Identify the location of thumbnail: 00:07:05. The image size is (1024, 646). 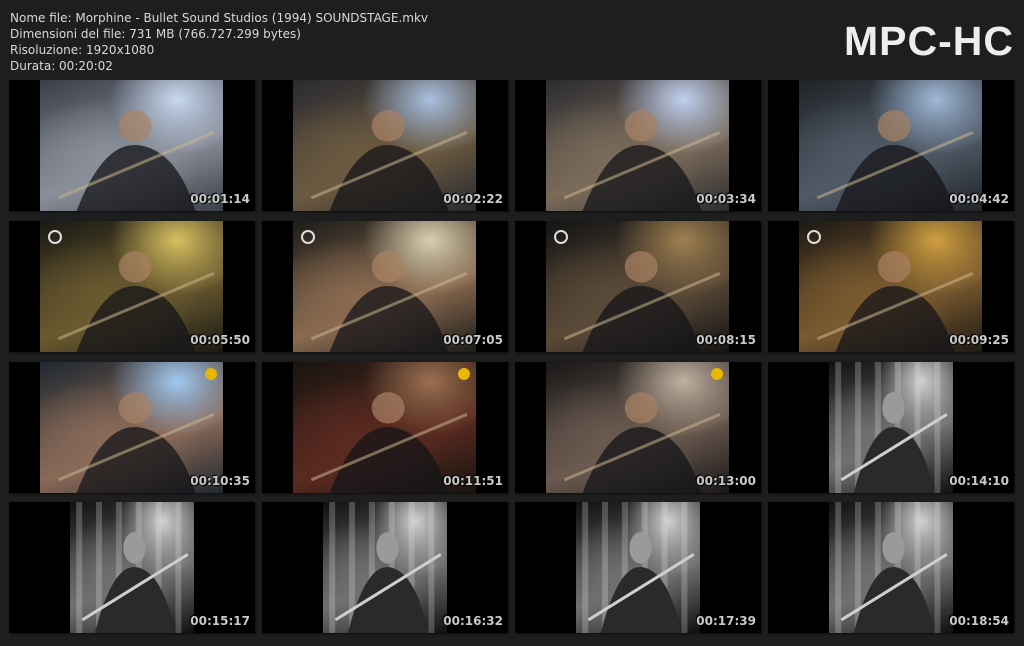
(385, 286).